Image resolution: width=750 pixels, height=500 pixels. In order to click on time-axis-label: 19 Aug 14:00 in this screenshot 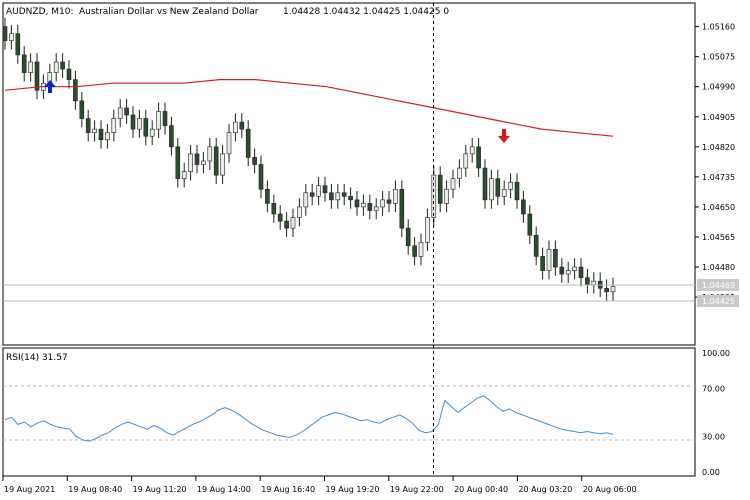, I will do `click(224, 489)`.